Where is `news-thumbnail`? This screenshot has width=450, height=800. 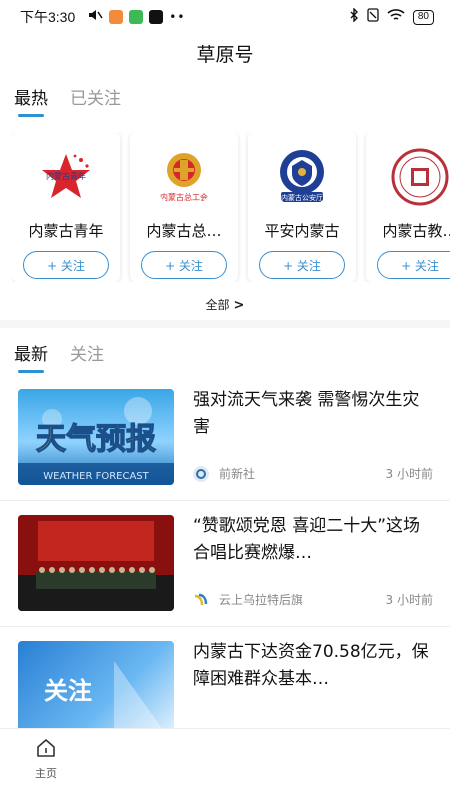
news-thumbnail is located at coordinates (96, 563).